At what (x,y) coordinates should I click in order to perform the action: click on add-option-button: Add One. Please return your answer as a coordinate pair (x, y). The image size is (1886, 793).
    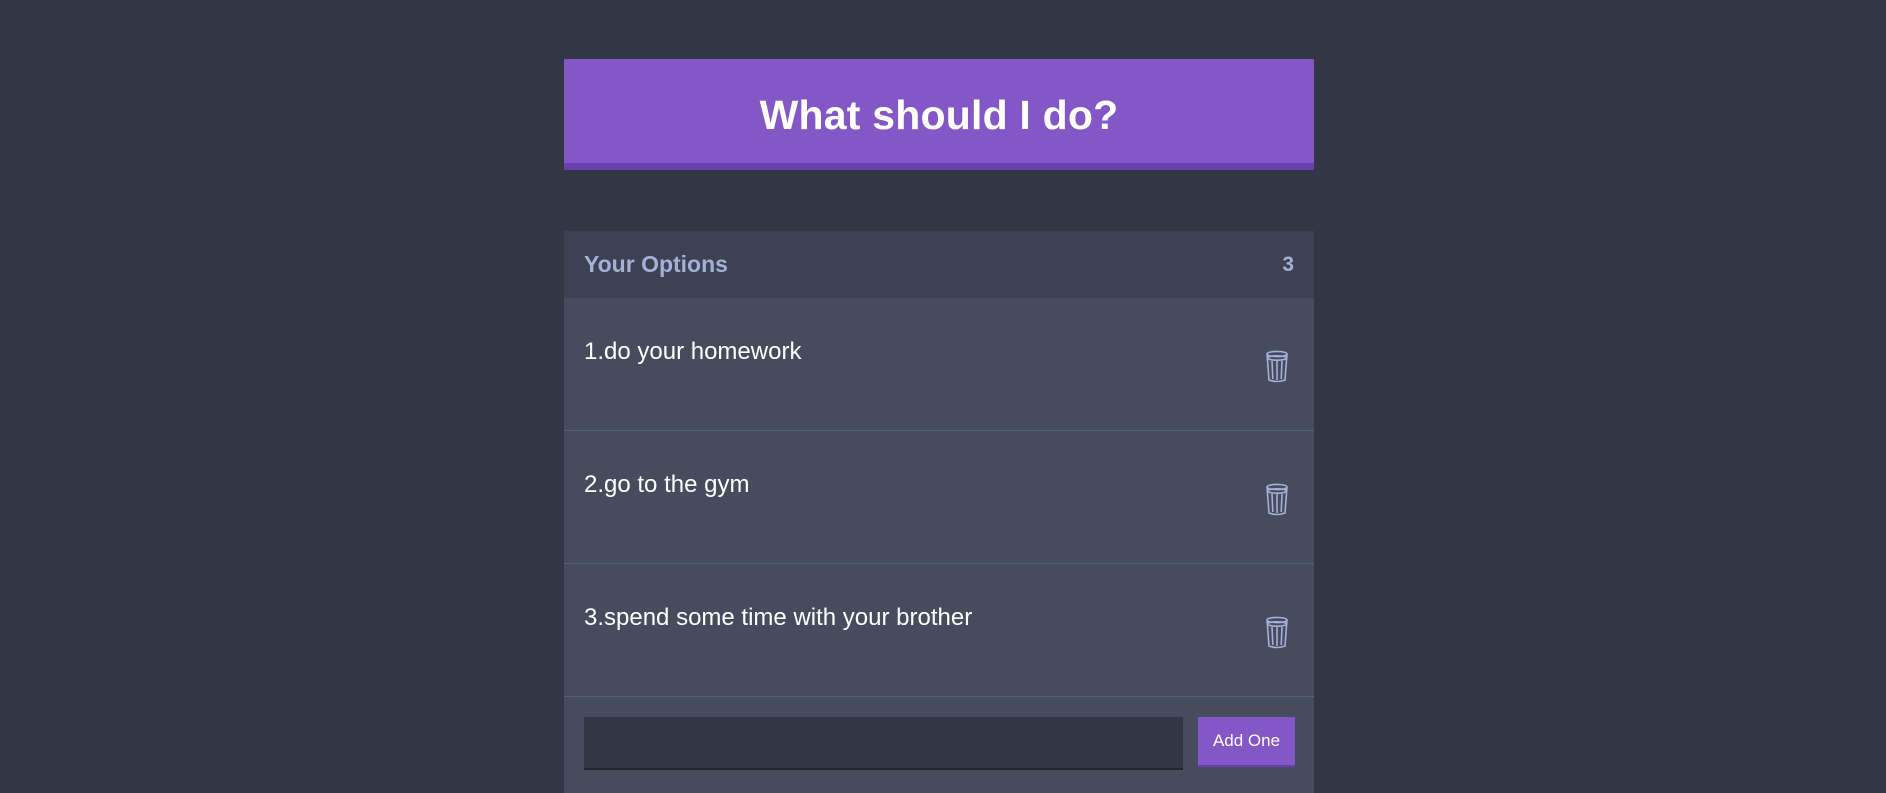
    Looking at the image, I should click on (1246, 742).